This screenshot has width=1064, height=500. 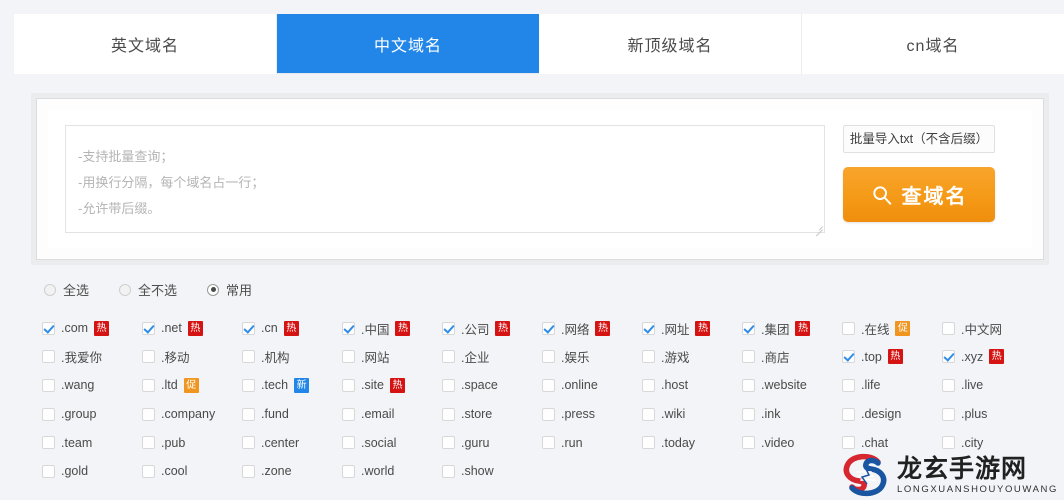 I want to click on suffix-option: .design, so click(x=892, y=414).